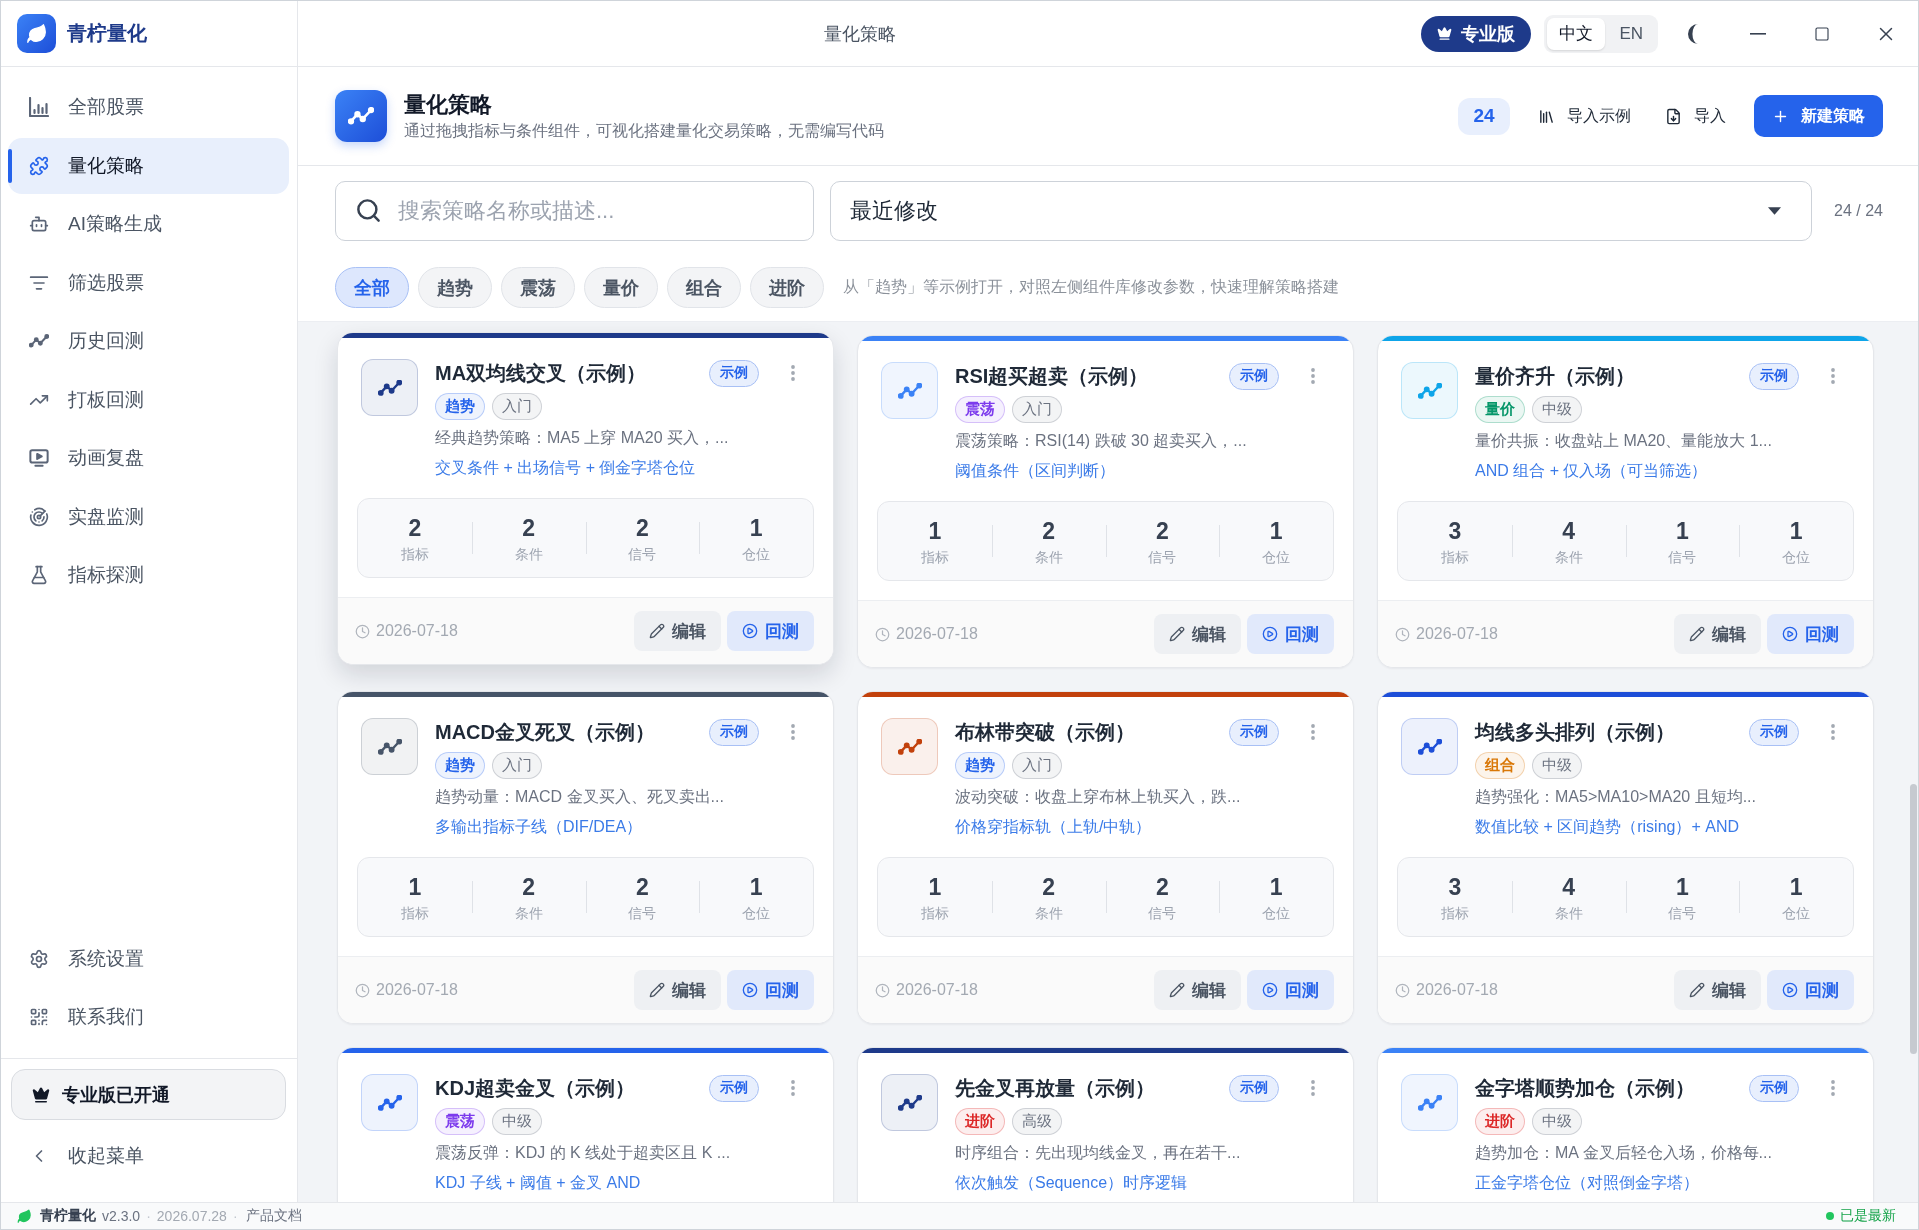 The width and height of the screenshot is (1919, 1230). What do you see at coordinates (148, 516) in the screenshot?
I see `sidebar-item: 实盘监测` at bounding box center [148, 516].